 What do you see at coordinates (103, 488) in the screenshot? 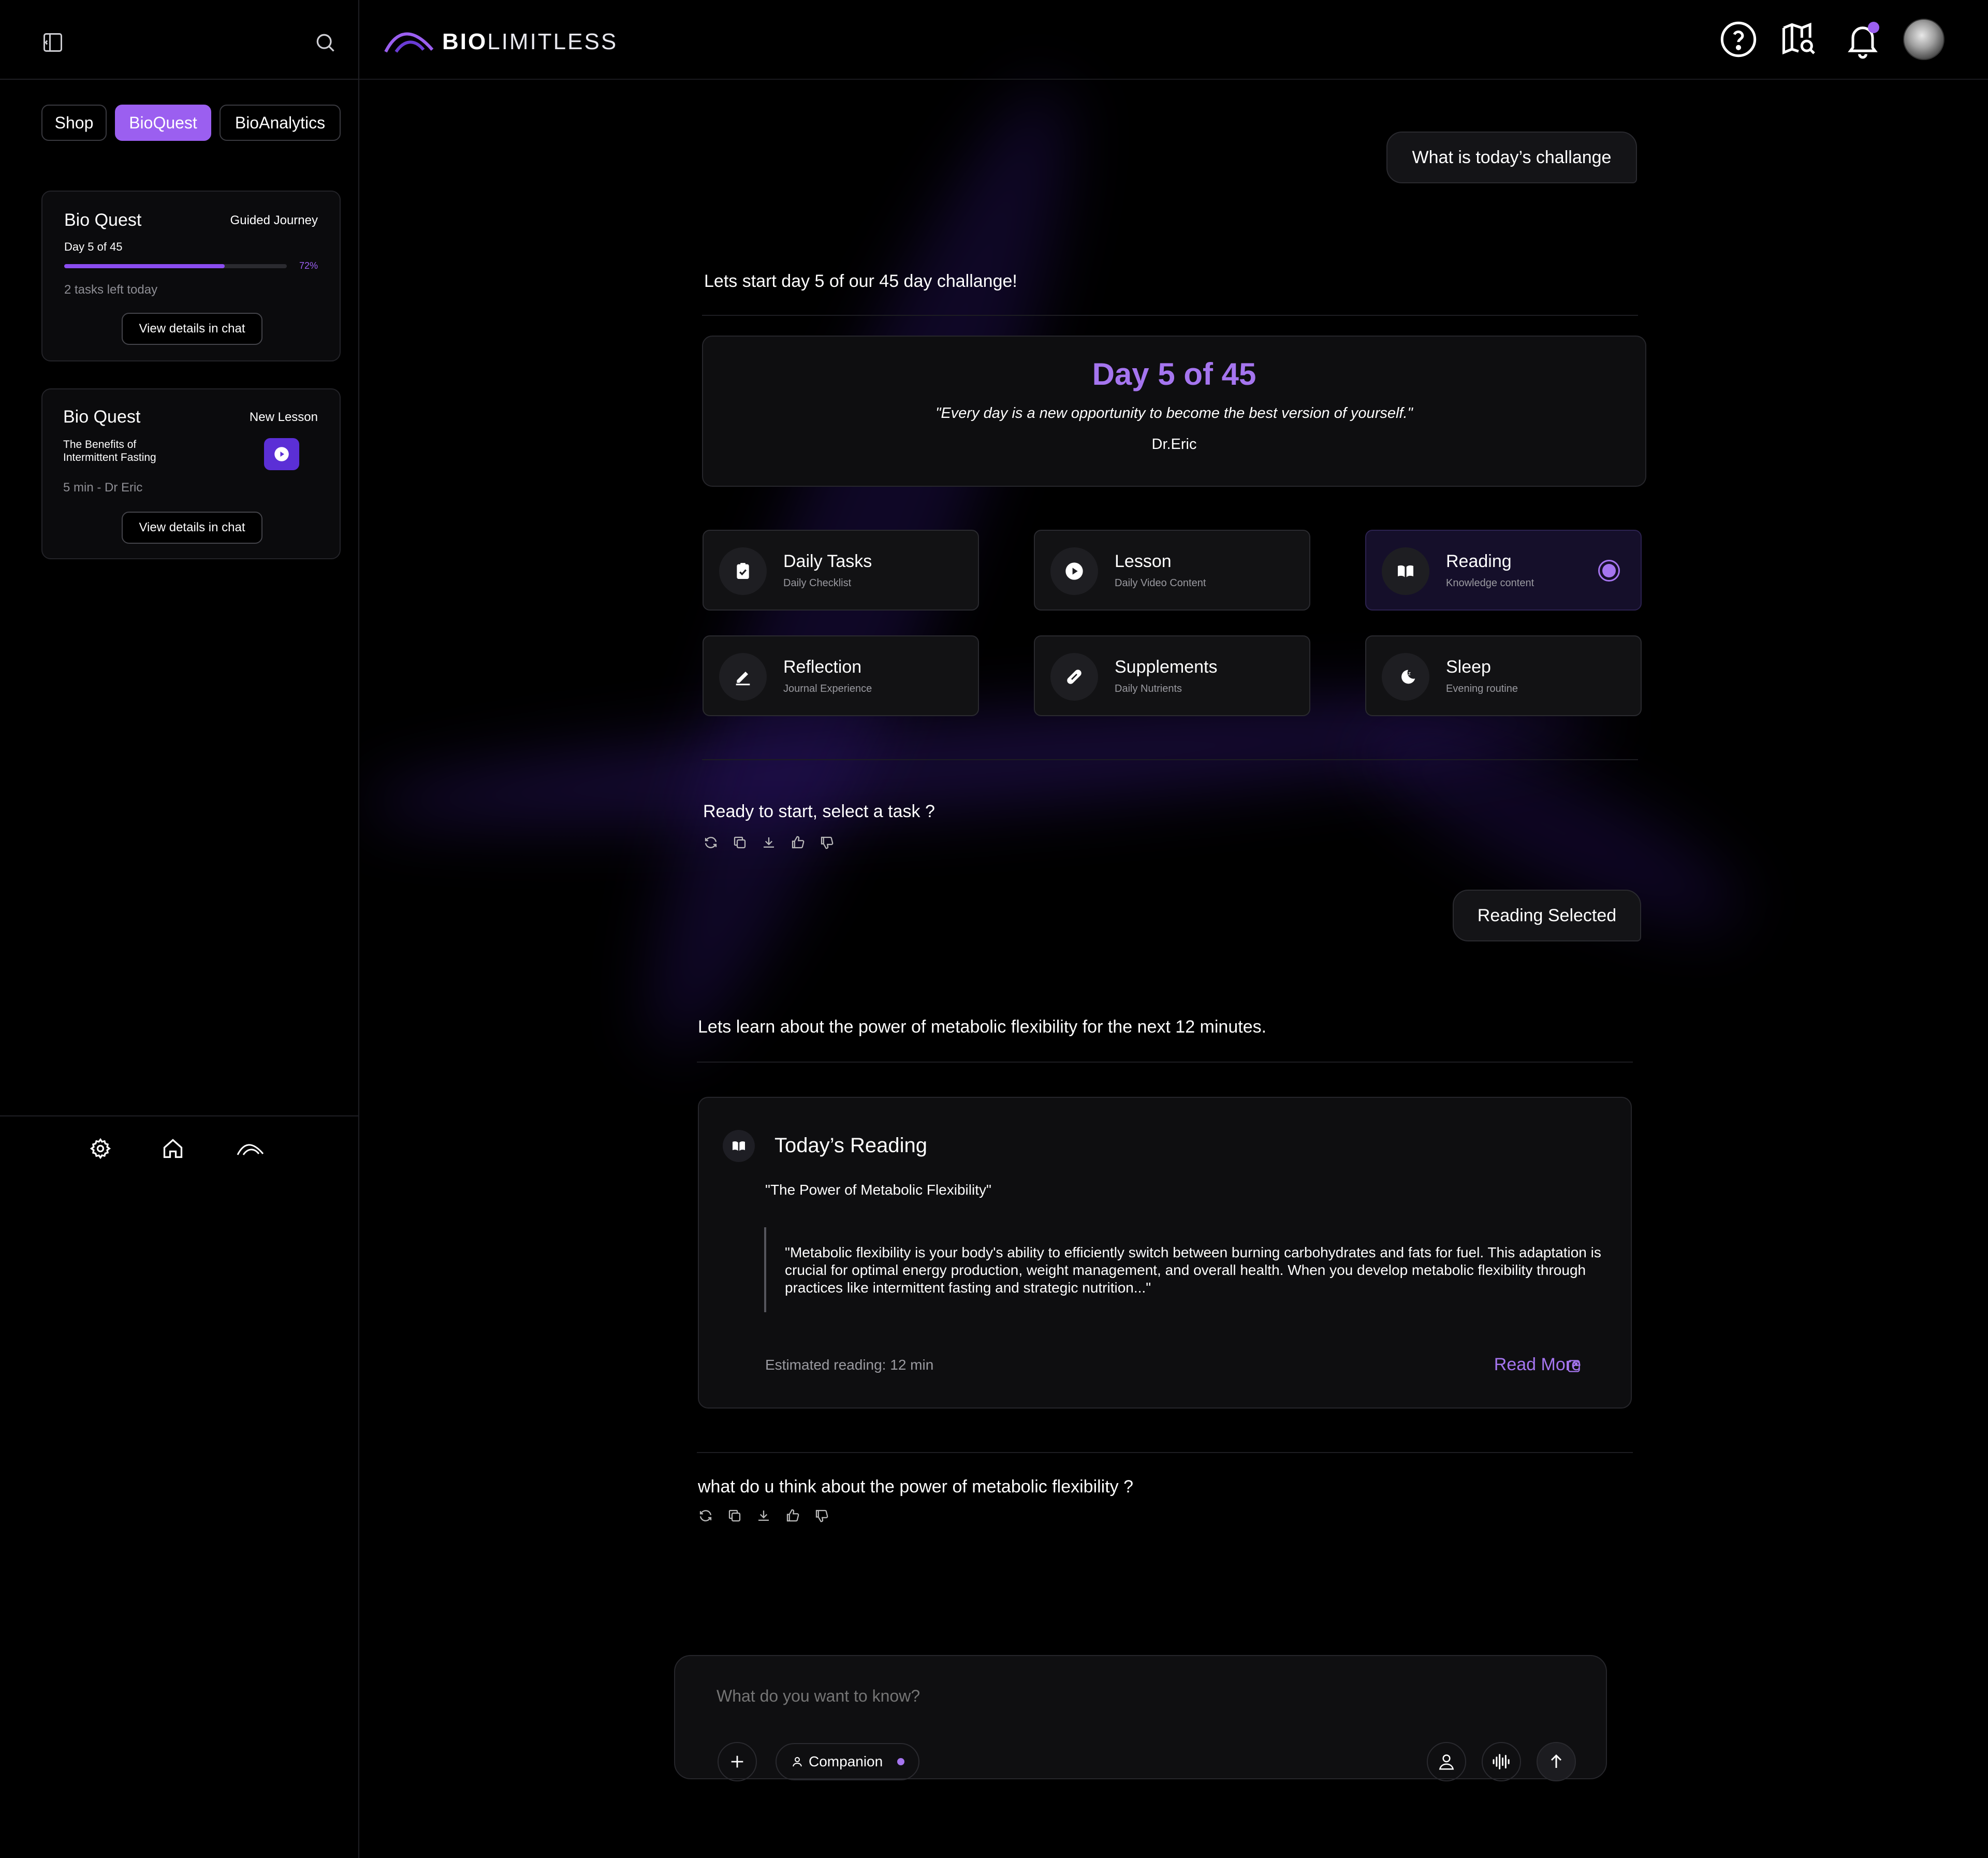
I see `card-note: 5 min - Dr Eric` at bounding box center [103, 488].